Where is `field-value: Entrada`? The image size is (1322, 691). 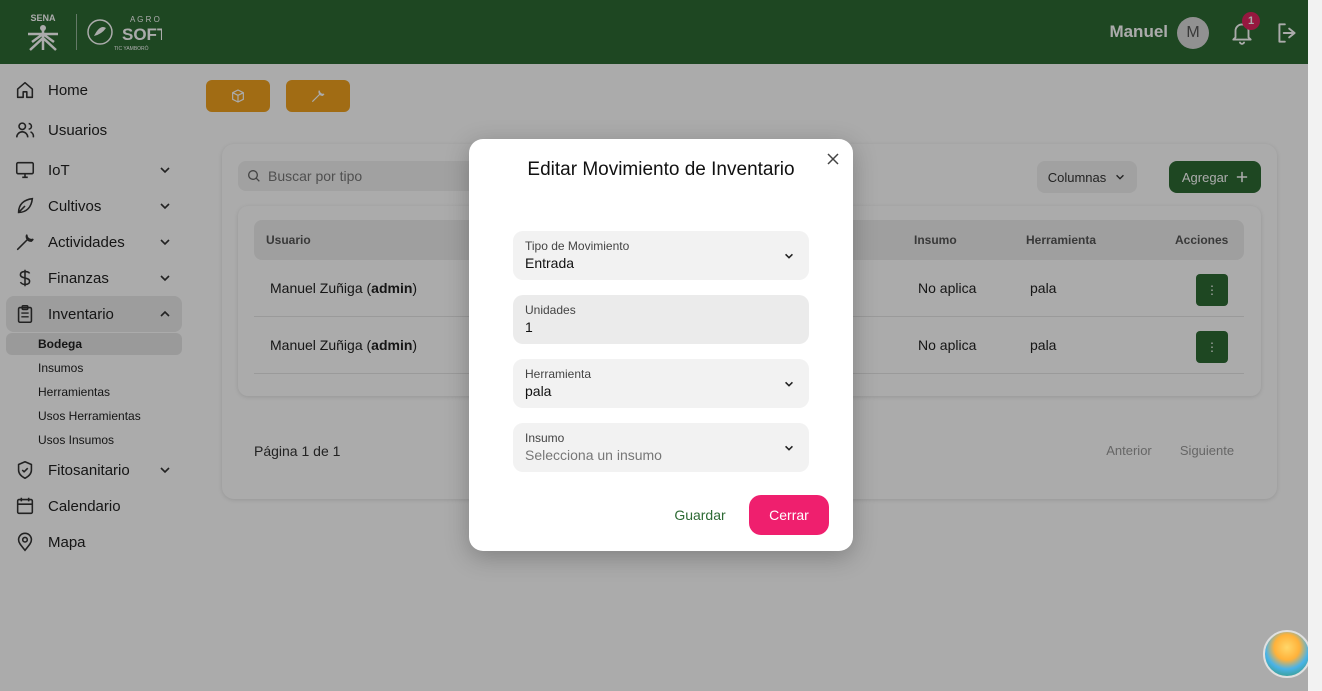
field-value: Entrada is located at coordinates (550, 263).